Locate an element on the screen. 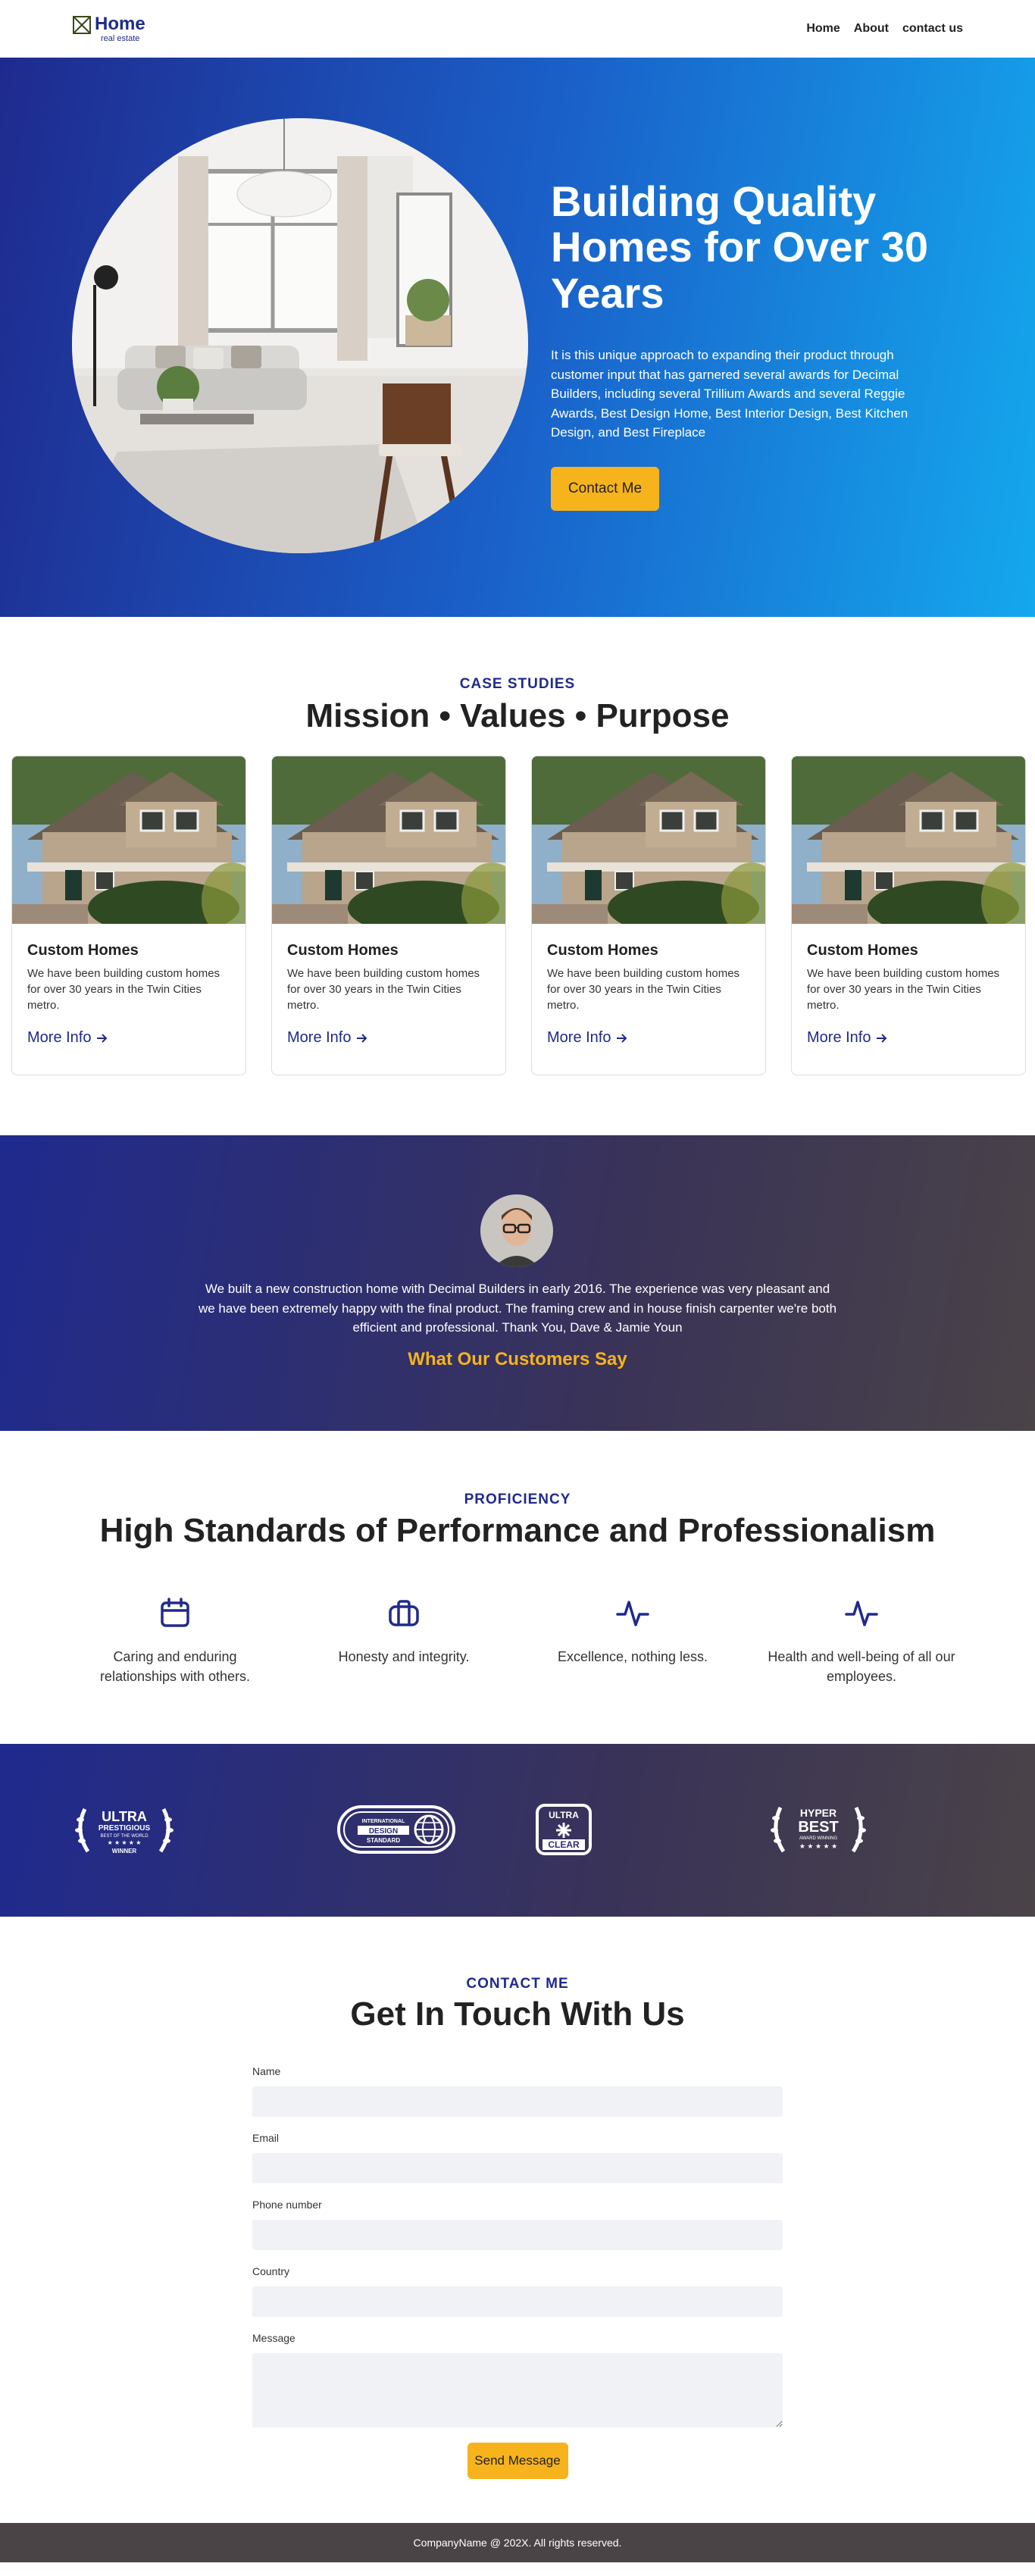  award-3-line2: CLEAR is located at coordinates (564, 1845).